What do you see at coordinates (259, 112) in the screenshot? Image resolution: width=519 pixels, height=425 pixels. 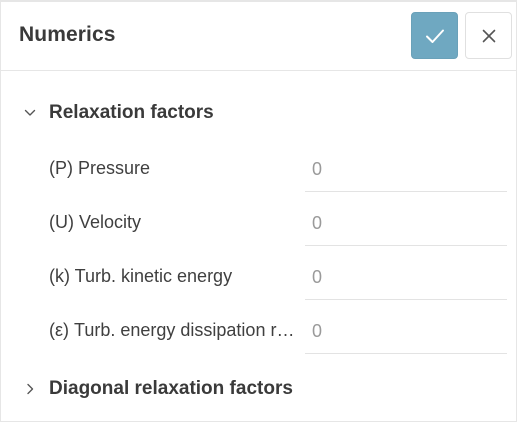 I see `section-relaxation-factors: Relaxation factors` at bounding box center [259, 112].